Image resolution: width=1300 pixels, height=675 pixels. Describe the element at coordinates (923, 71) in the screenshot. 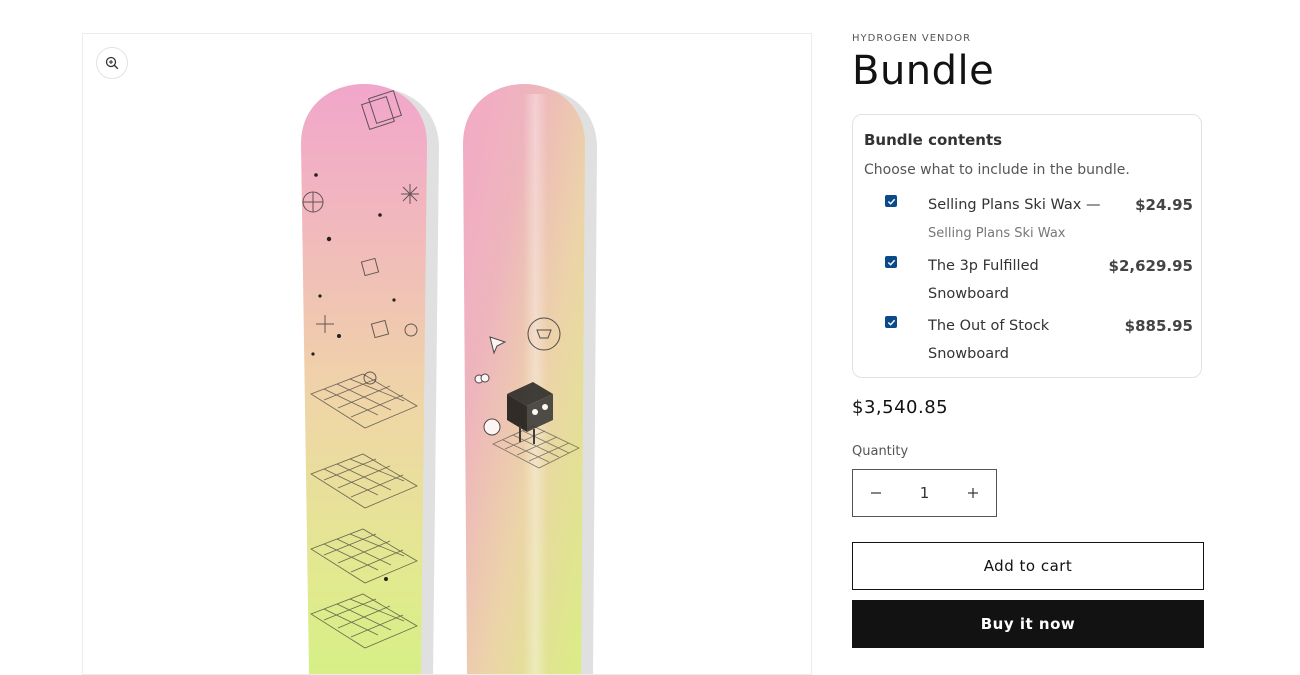

I see `product-title: Bundle` at that location.